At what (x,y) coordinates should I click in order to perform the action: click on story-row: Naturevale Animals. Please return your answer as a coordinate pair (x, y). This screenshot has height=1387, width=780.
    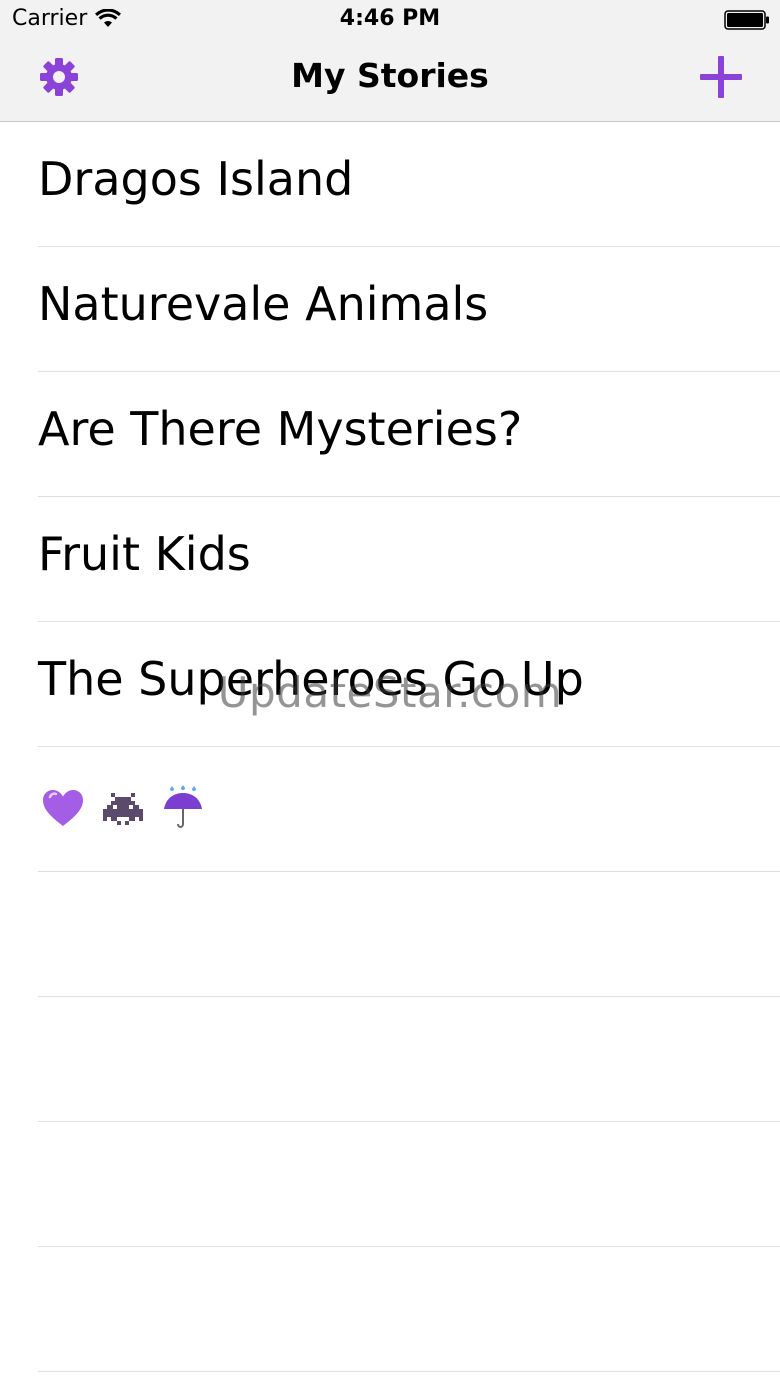
    Looking at the image, I should click on (409, 309).